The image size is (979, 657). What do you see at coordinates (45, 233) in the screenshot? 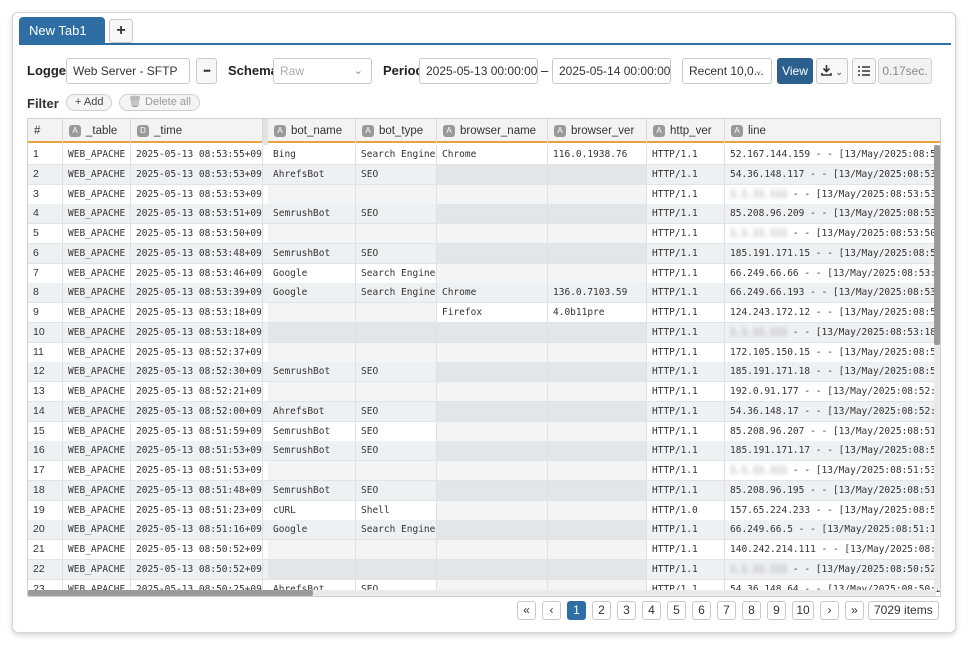
I see `table-cell-index: 5` at bounding box center [45, 233].